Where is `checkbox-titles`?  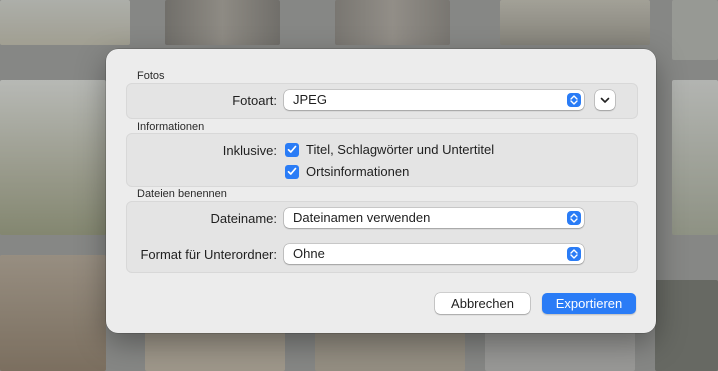 checkbox-titles is located at coordinates (292, 149).